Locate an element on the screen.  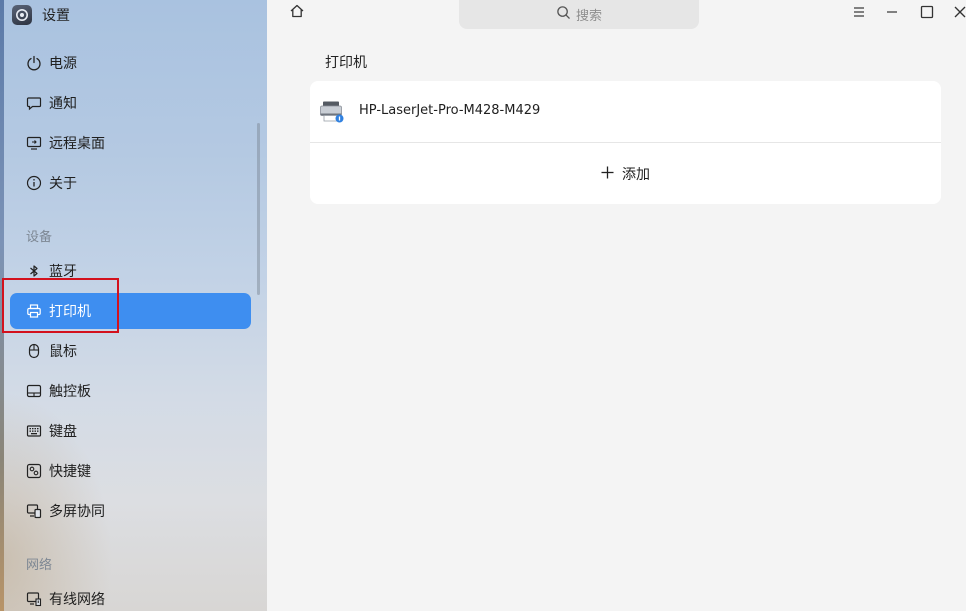
close-icon is located at coordinates (959, 13).